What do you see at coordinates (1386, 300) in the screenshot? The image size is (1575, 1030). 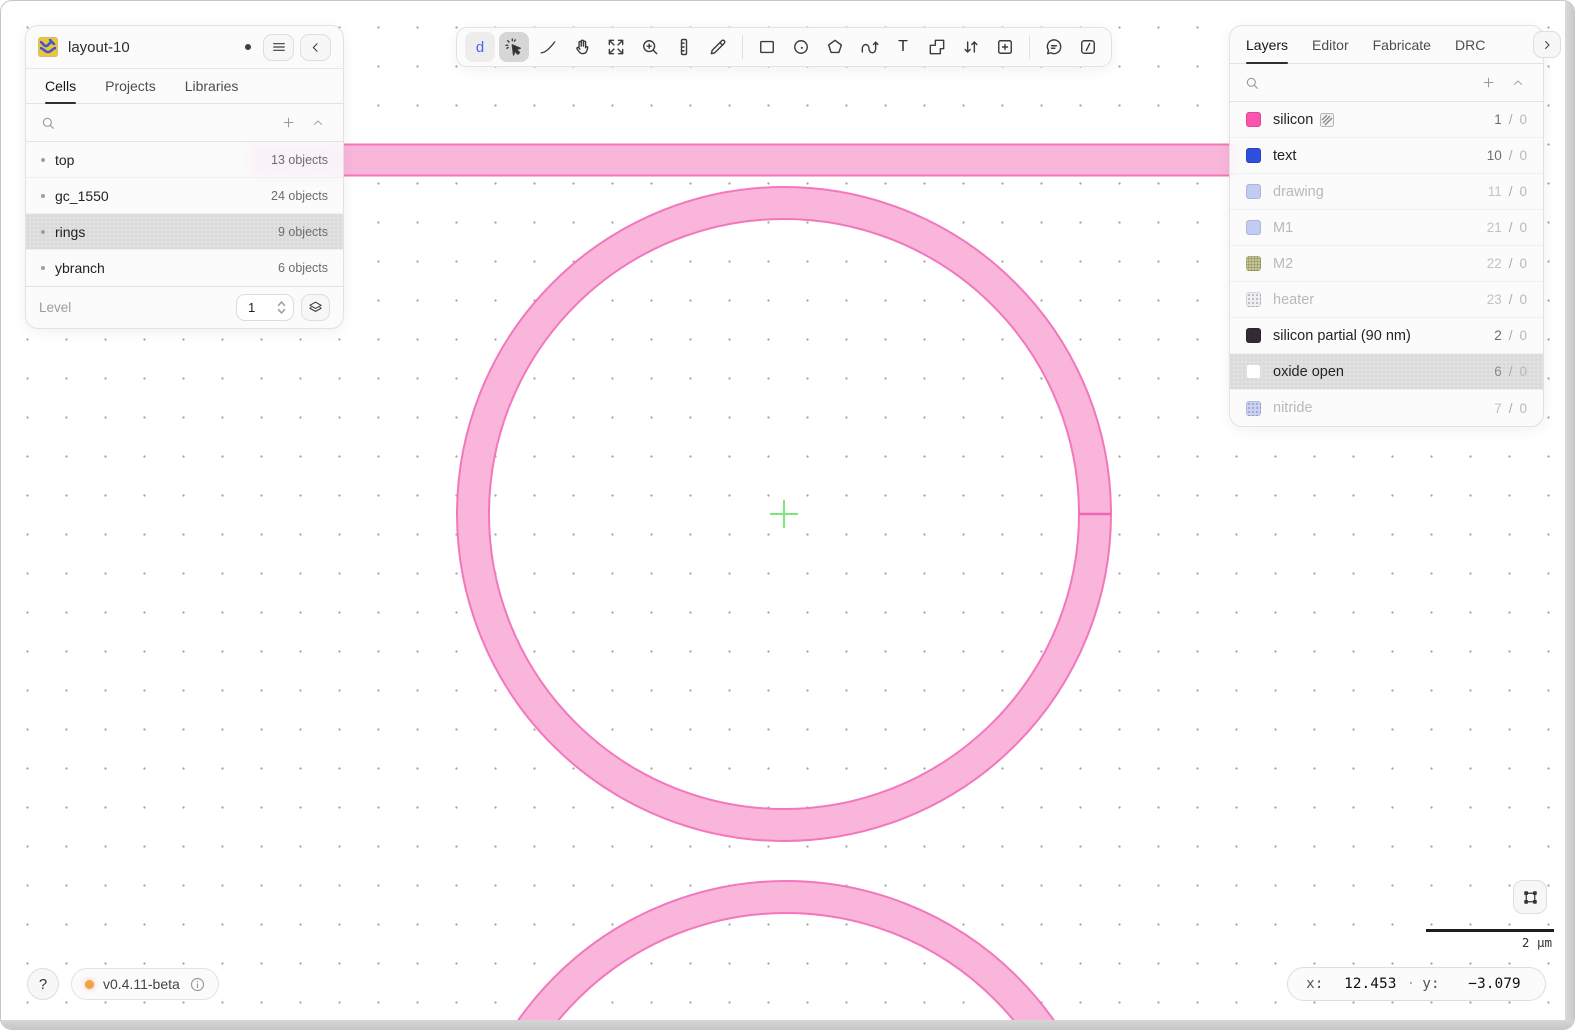 I see `layer-row: heater 23 / 0` at bounding box center [1386, 300].